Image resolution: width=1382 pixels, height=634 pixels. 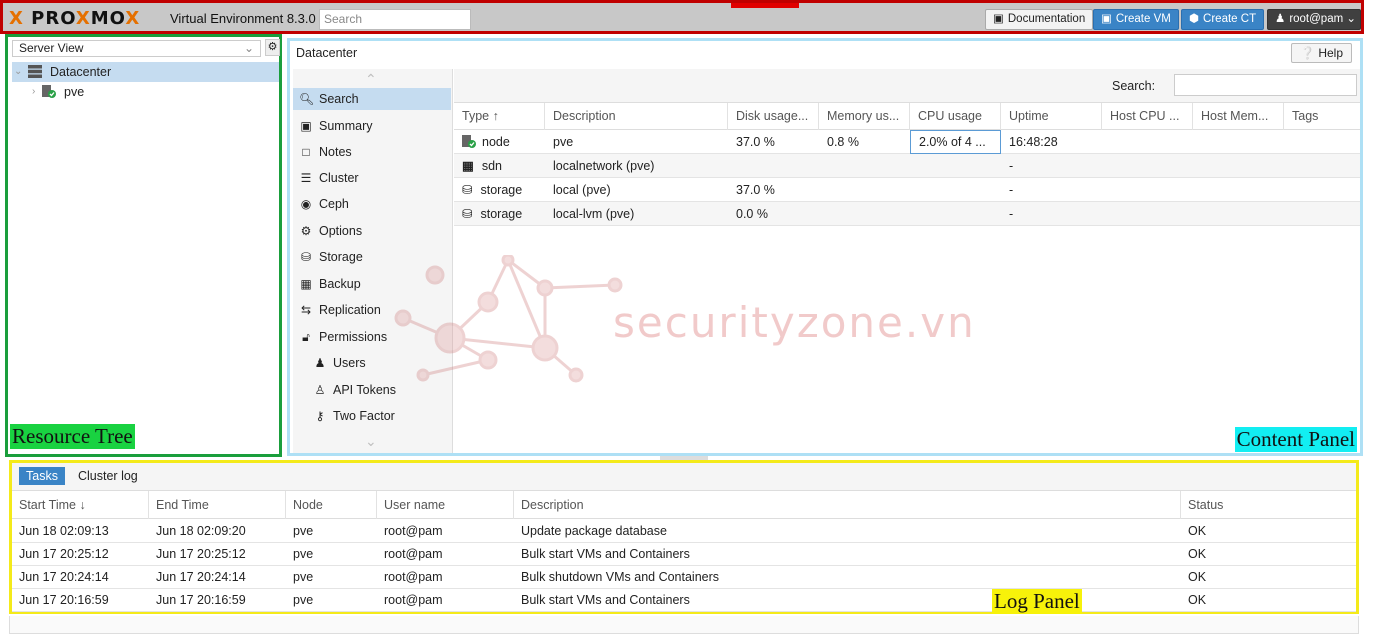 What do you see at coordinates (306, 231) in the screenshot?
I see `gear-icon: ⚙` at bounding box center [306, 231].